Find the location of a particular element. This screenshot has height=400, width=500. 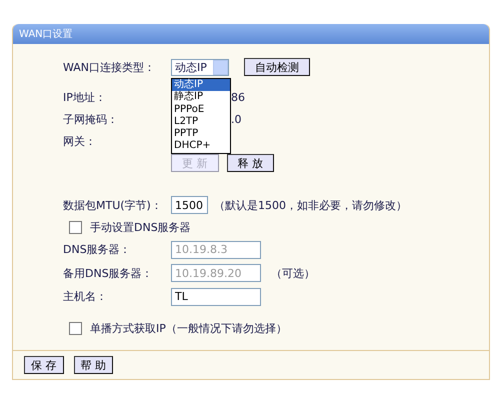

save-button: 保 存 is located at coordinates (44, 365).